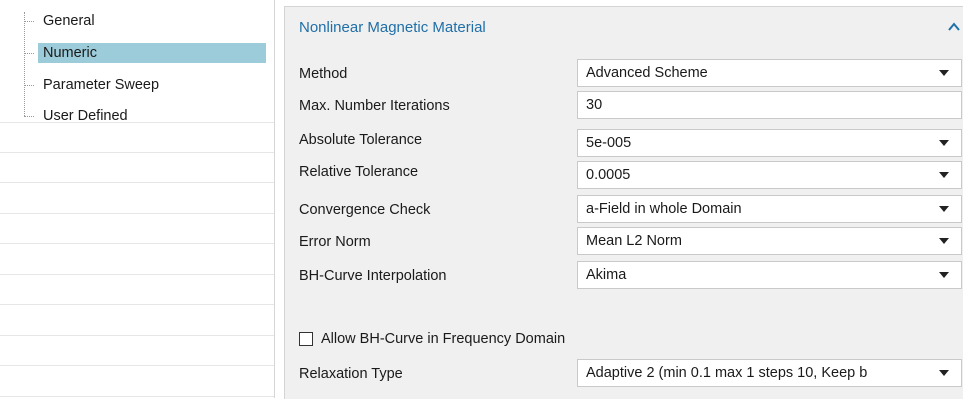 This screenshot has height=399, width=963. What do you see at coordinates (769, 73) in the screenshot?
I see `method-dropdown: Advanced Scheme` at bounding box center [769, 73].